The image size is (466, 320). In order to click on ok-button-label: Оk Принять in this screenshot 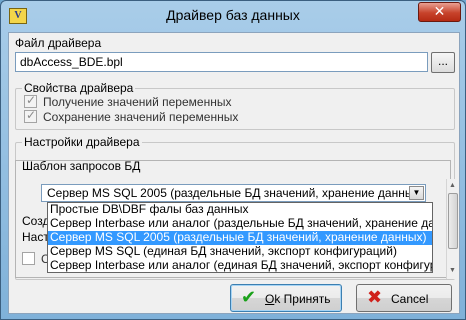, I will do `click(298, 299)`.